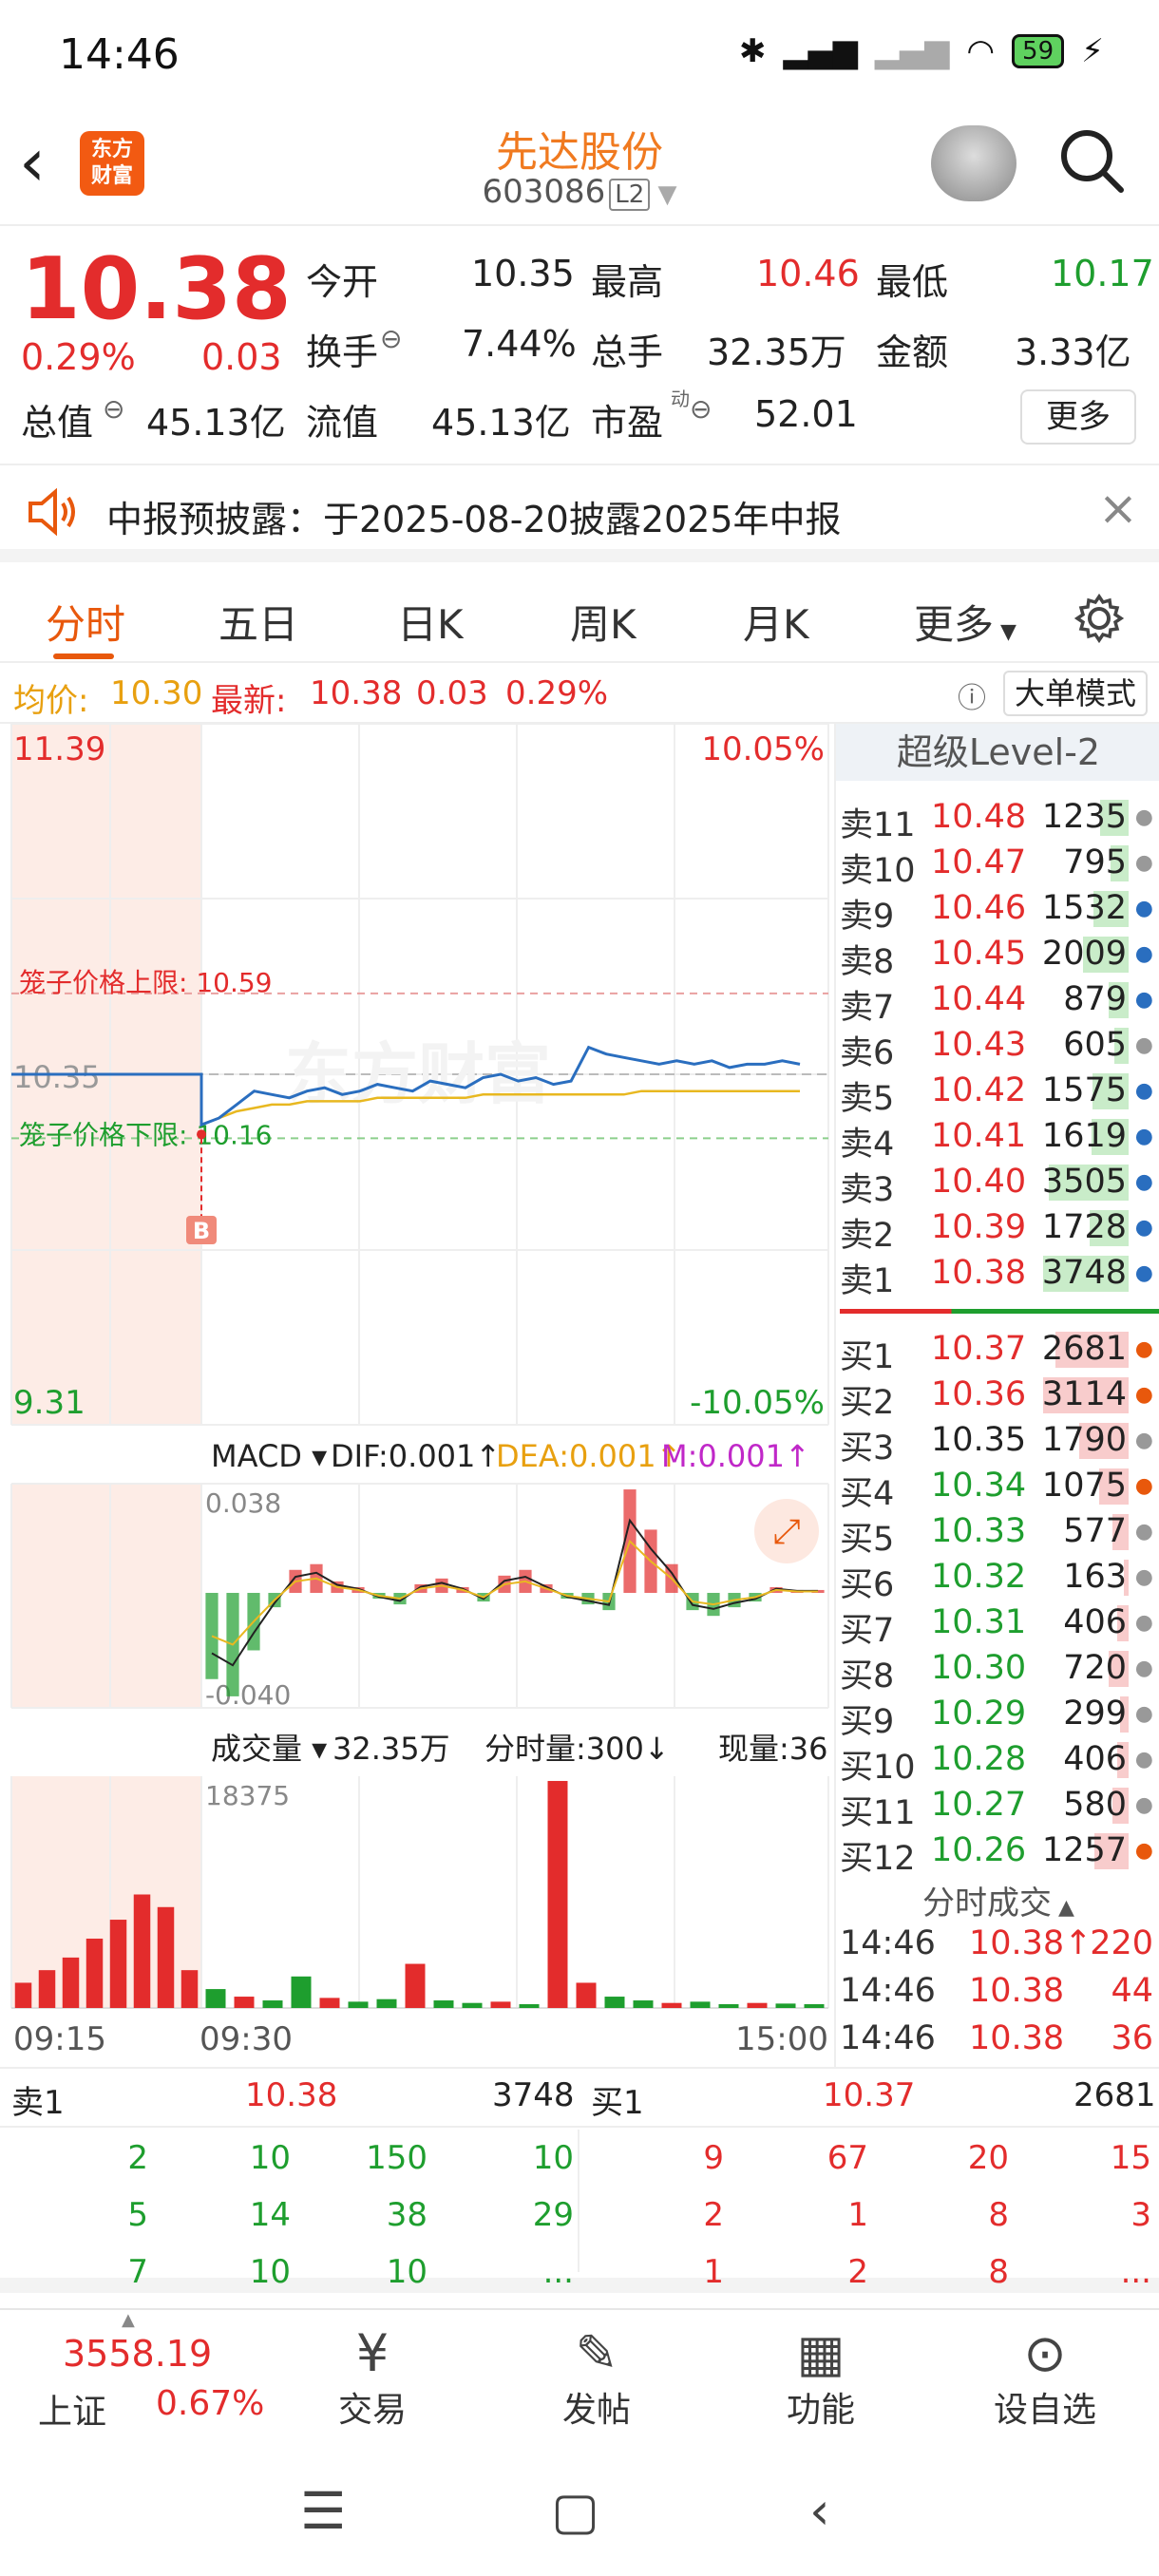 Image resolution: width=1159 pixels, height=2576 pixels. What do you see at coordinates (1078, 417) in the screenshot?
I see `more-button: 更多` at bounding box center [1078, 417].